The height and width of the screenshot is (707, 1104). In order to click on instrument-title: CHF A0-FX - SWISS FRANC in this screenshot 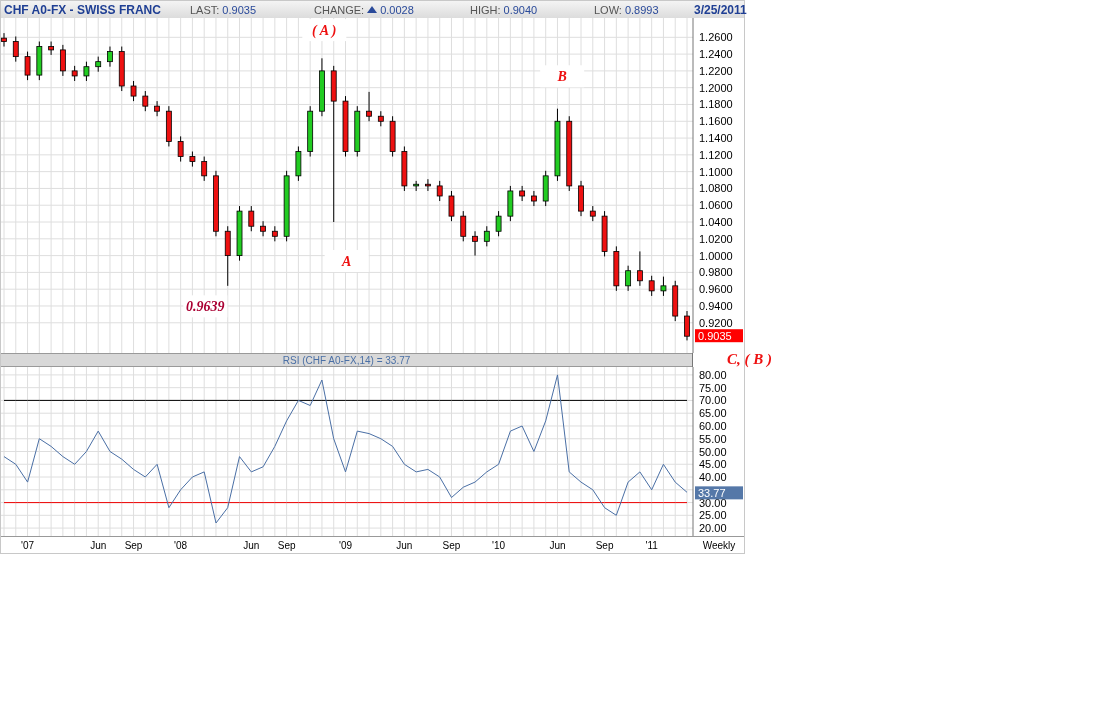, I will do `click(83, 9)`.